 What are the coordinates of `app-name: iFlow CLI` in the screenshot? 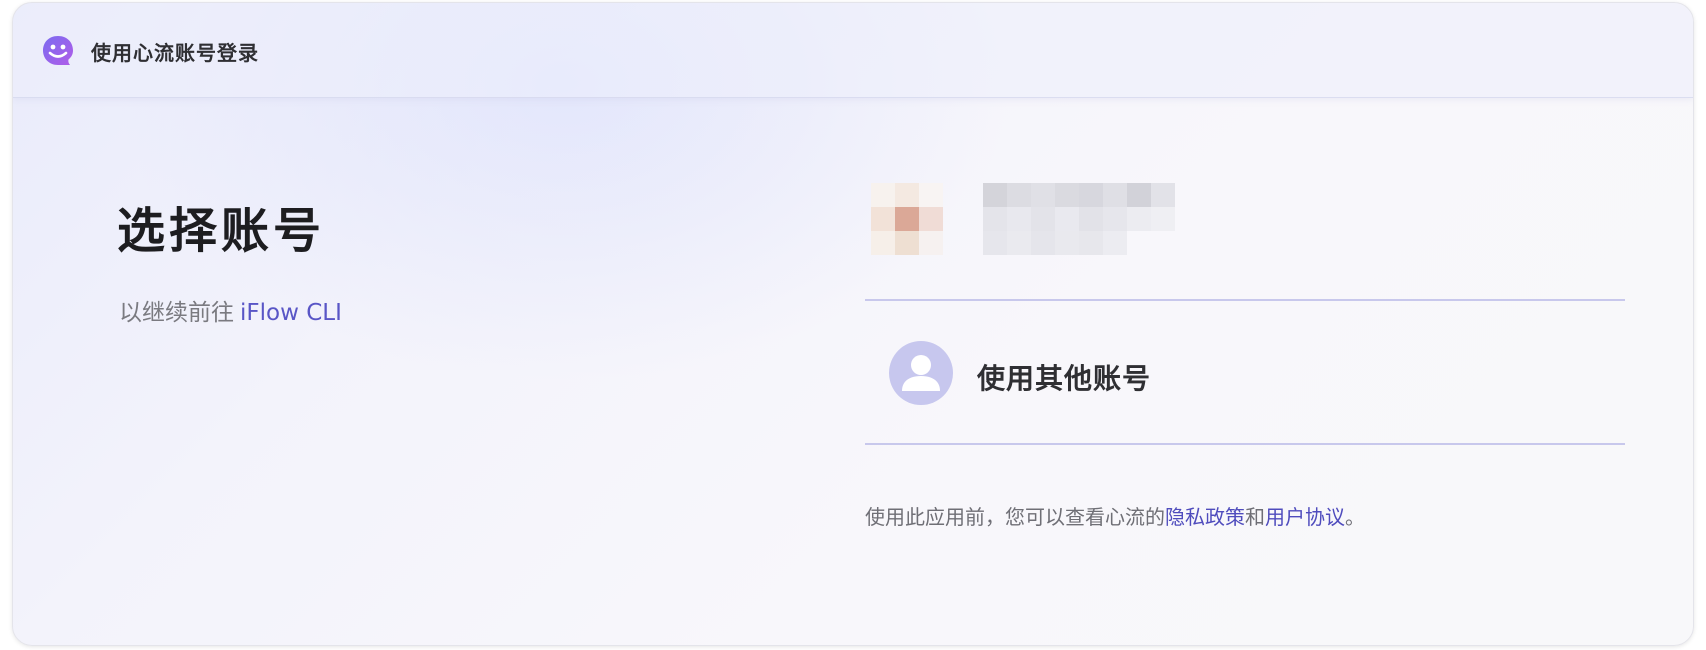 It's located at (291, 313).